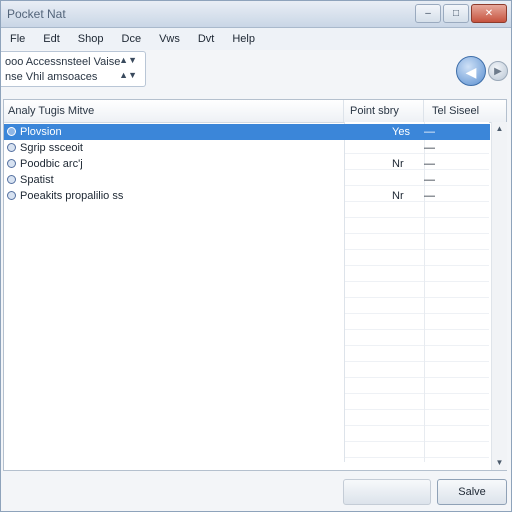 Image resolution: width=512 pixels, height=512 pixels. I want to click on option-row-1: ooo Accessnsteel Vaise, so click(63, 62).